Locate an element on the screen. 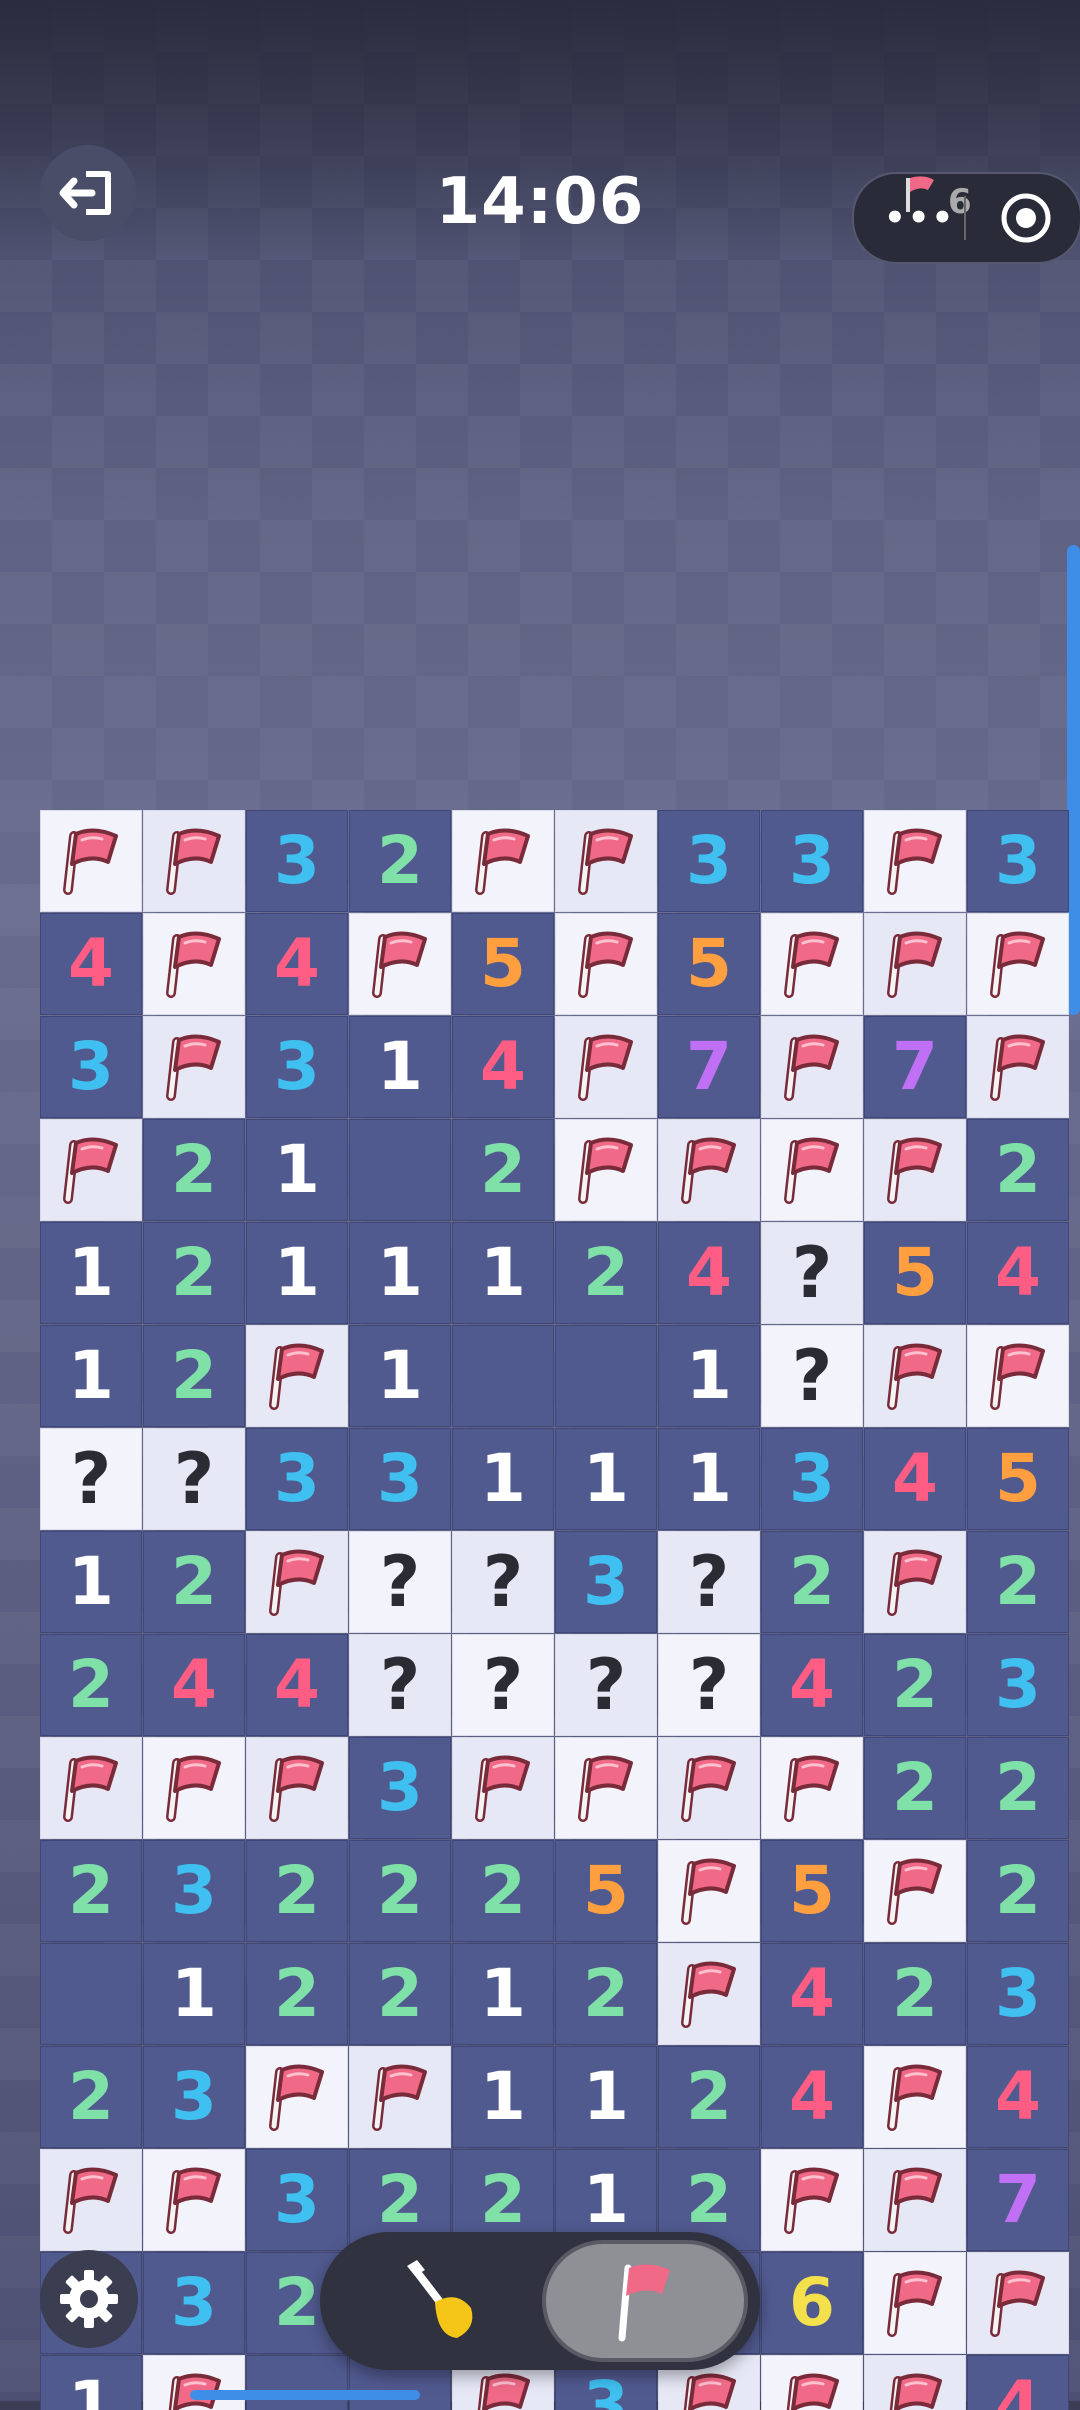 This screenshot has height=2410, width=1080. target-icon is located at coordinates (1026, 218).